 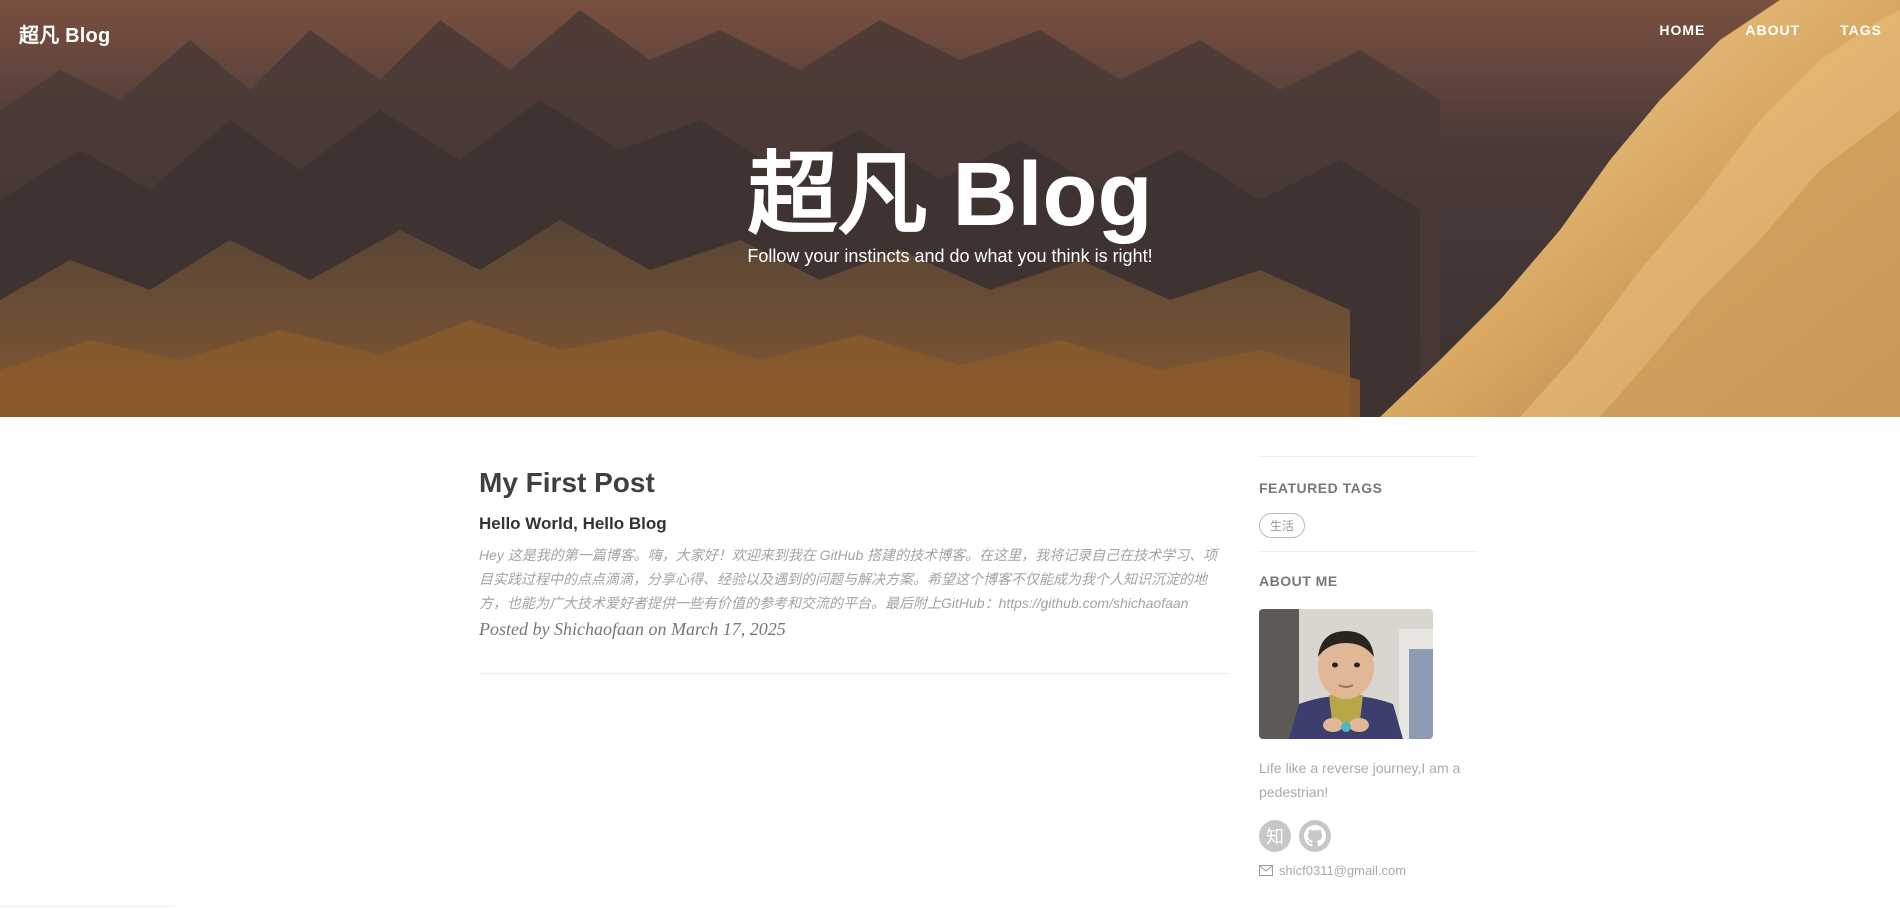 I want to click on github-icon, so click(x=1315, y=836).